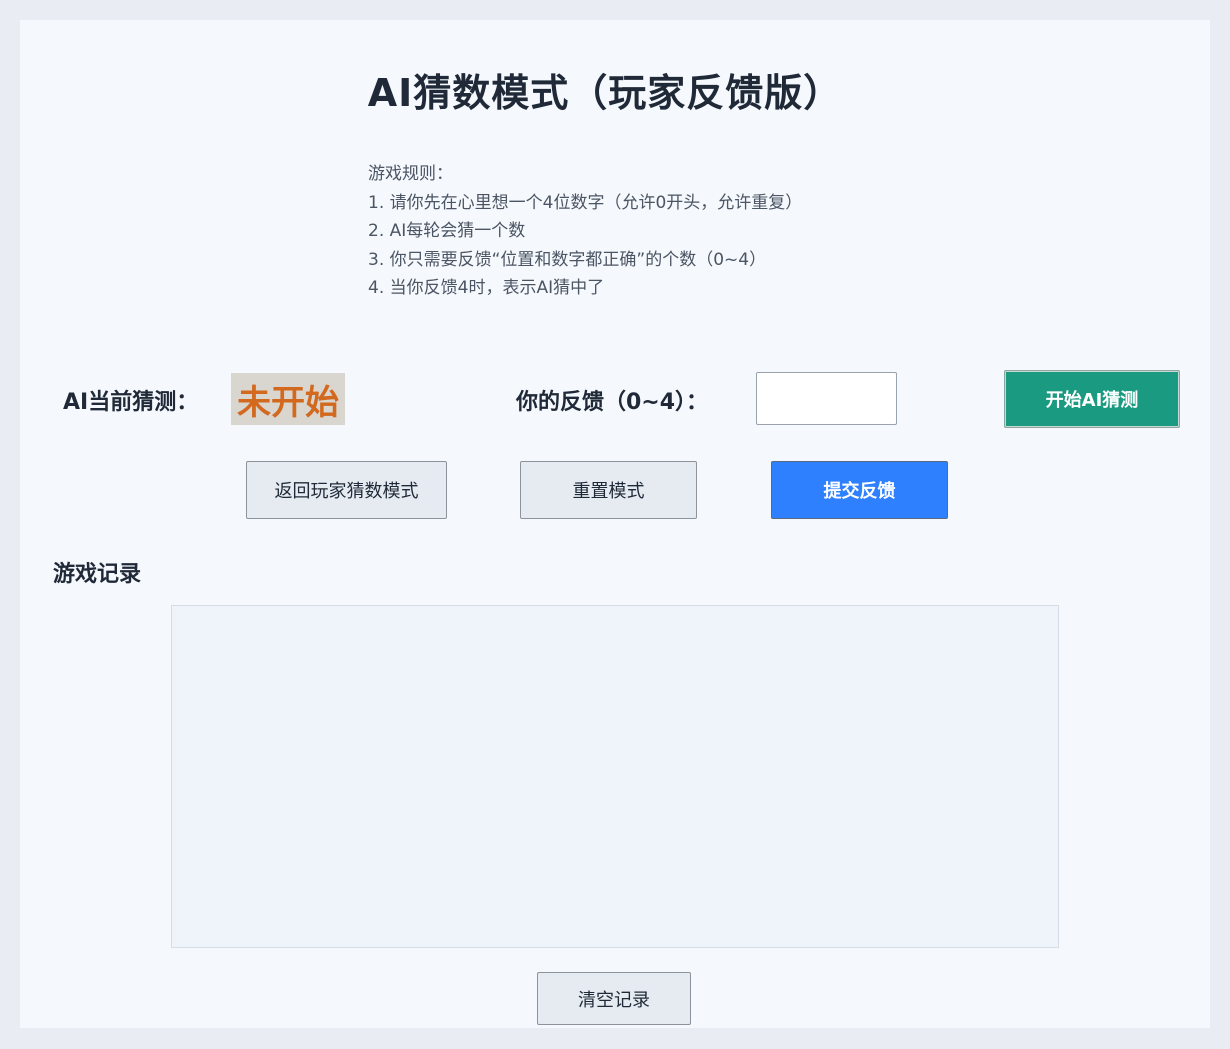 This screenshot has height=1049, width=1230. I want to click on rule-item: 4. 当你反馈4时，表示AI猜中了, so click(486, 288).